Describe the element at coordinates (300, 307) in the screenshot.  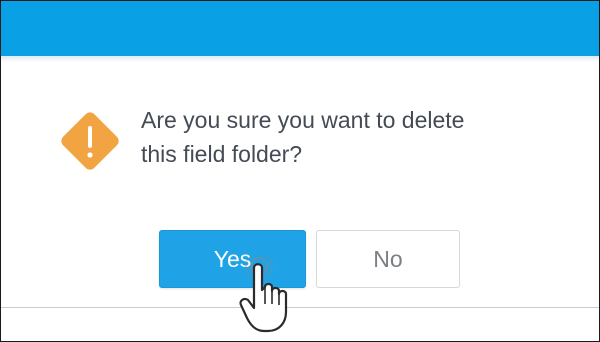
I see `footer-divider` at that location.